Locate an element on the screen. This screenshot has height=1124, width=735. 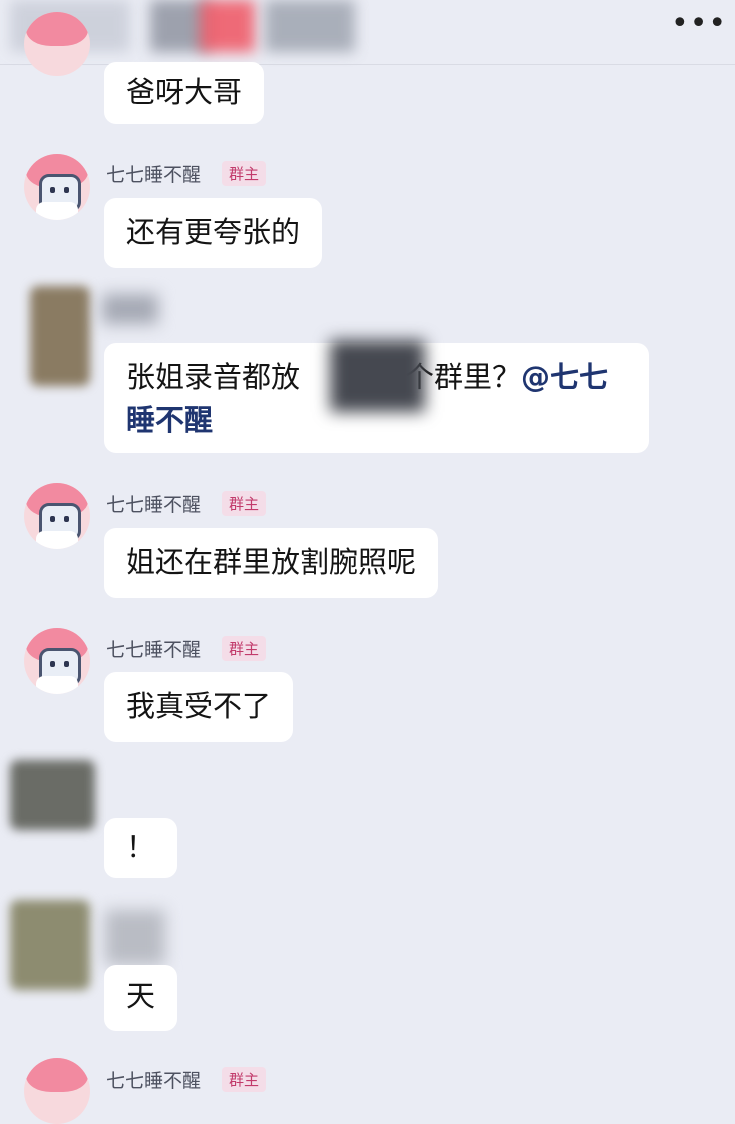
more-options-button: ••• is located at coordinates (698, 24).